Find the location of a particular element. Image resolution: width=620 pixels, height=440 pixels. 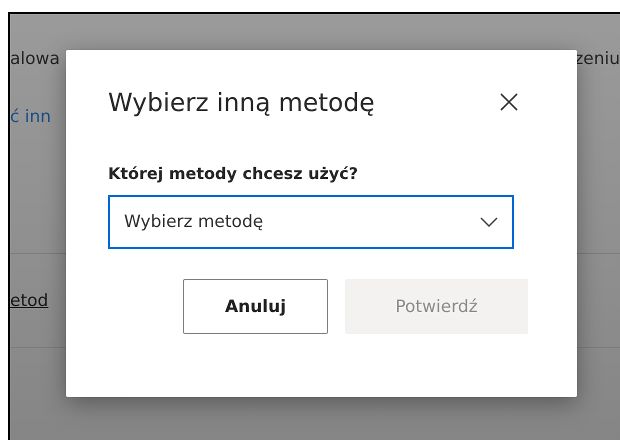

page-text: alowa is located at coordinates (35, 60).